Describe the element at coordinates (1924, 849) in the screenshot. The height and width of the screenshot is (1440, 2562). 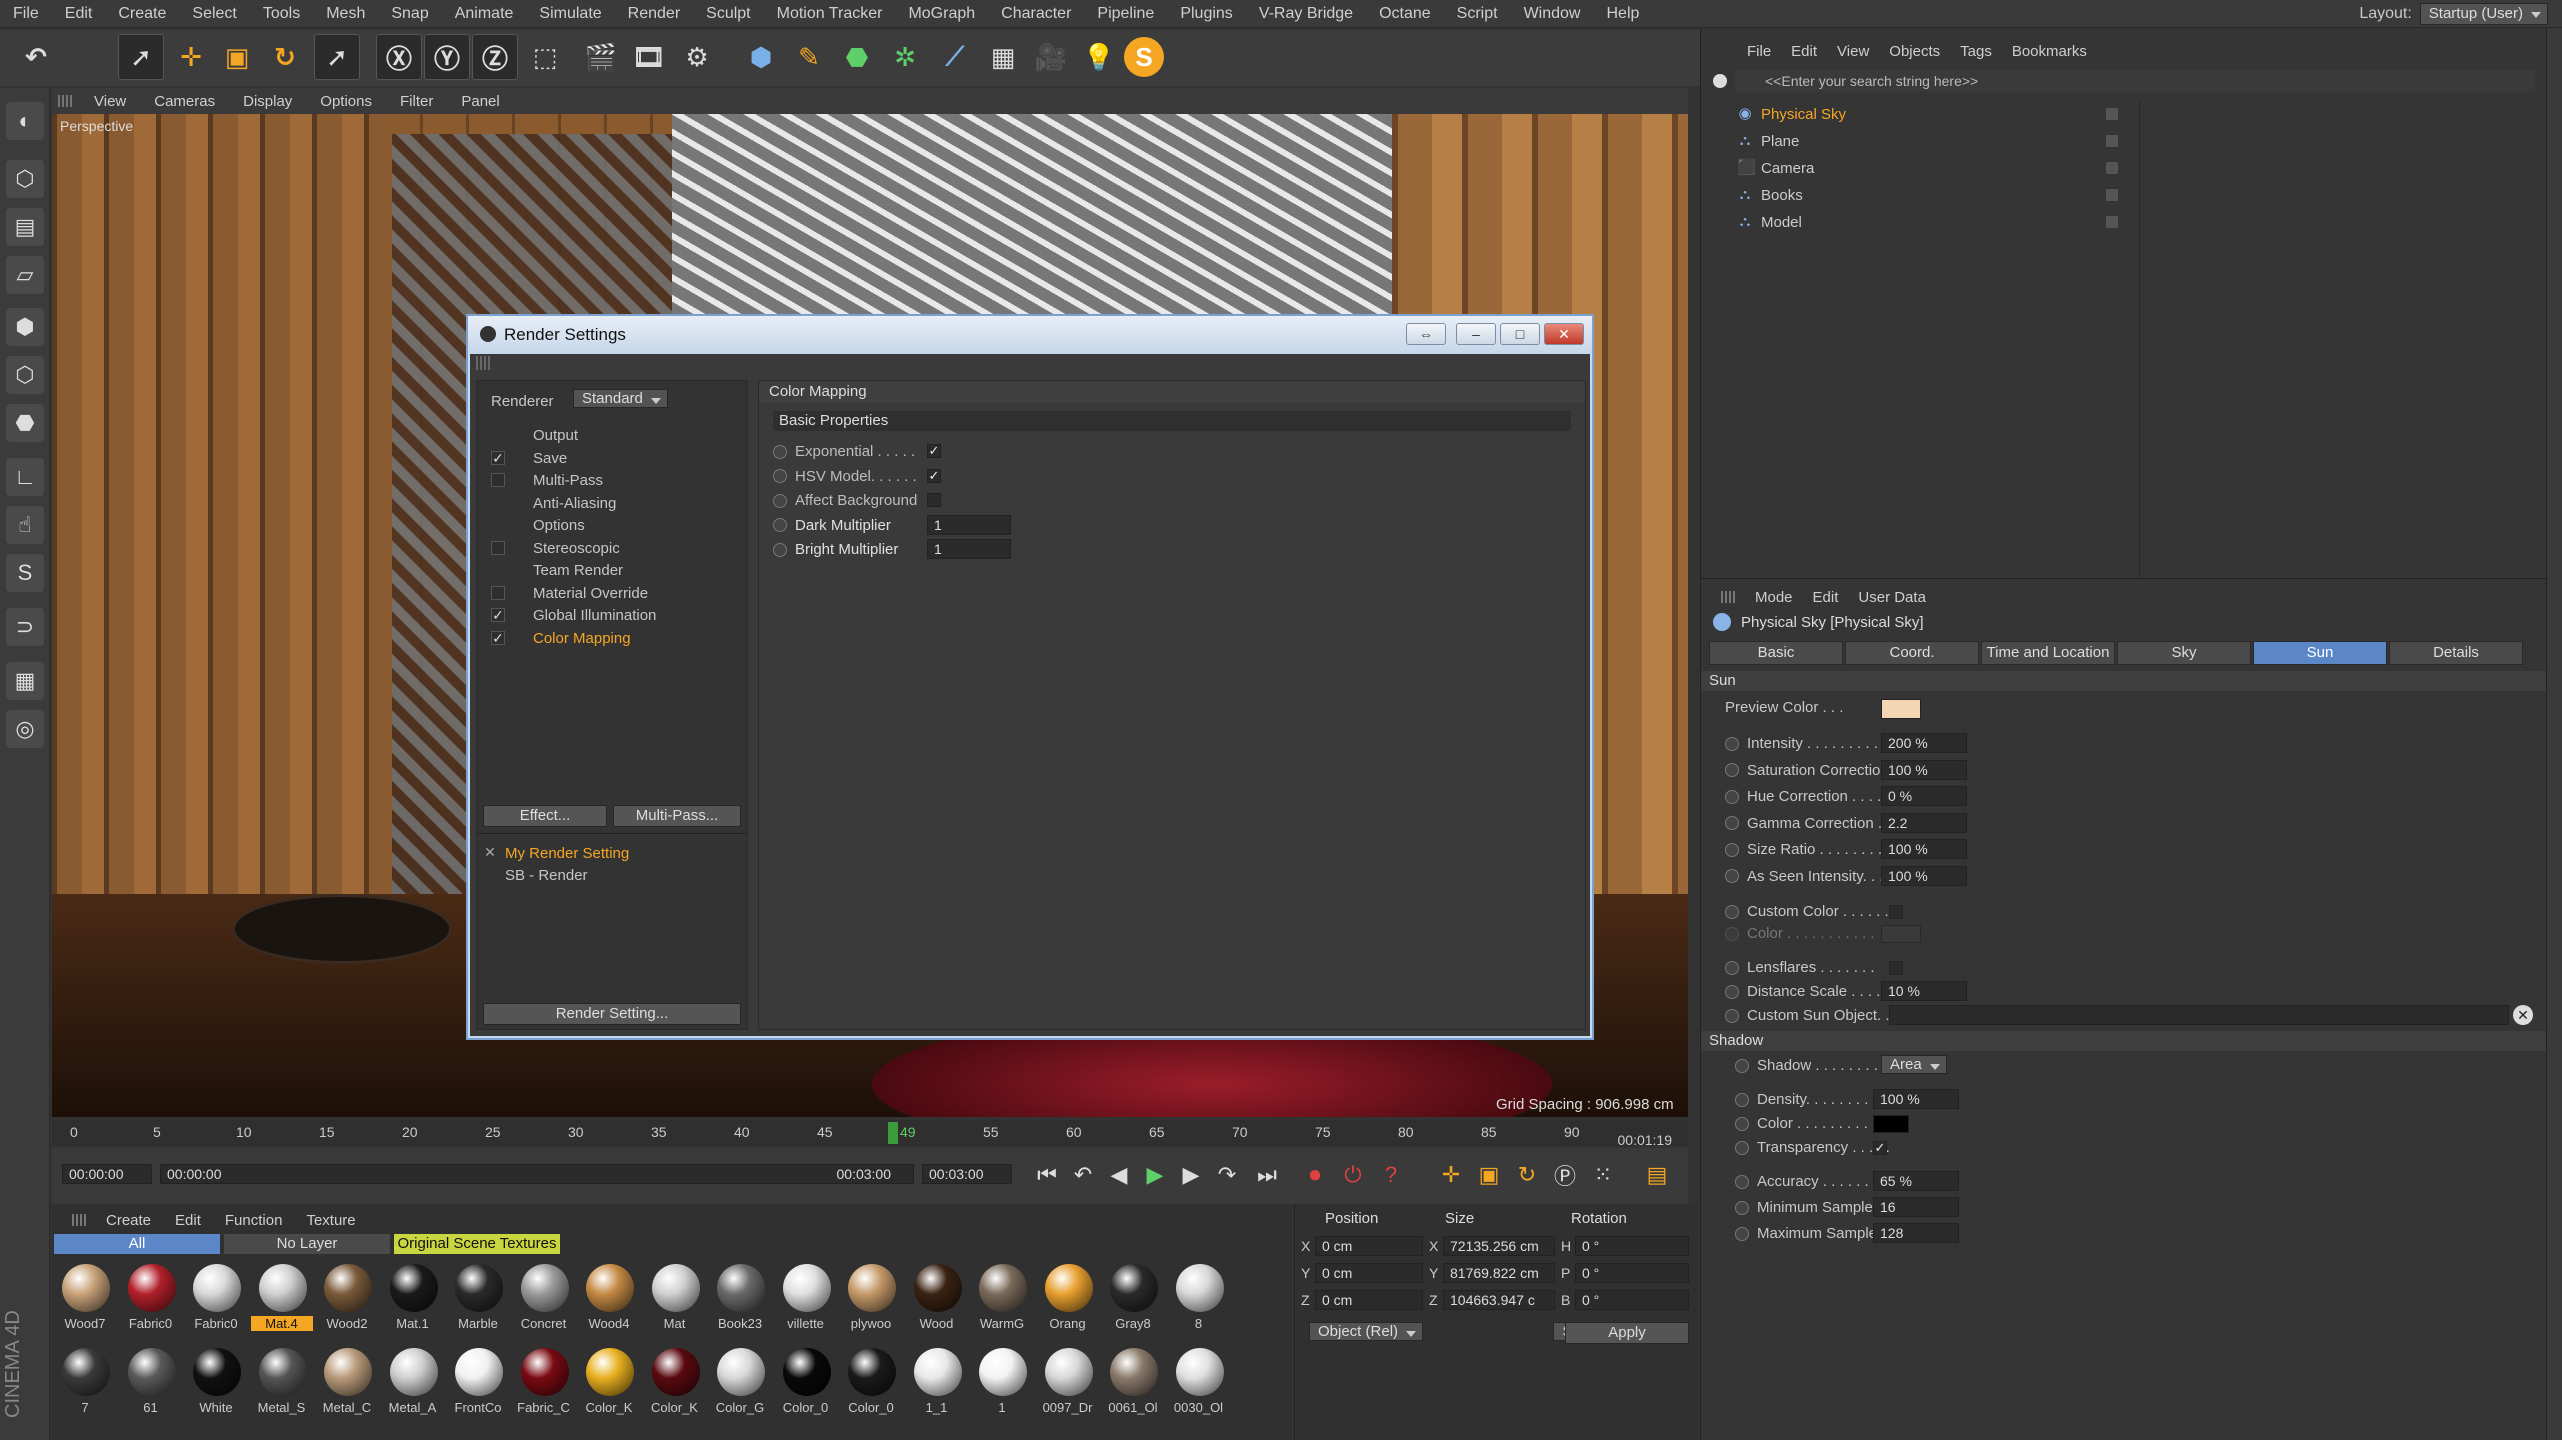
I see `sun-prop-field-4: 100 %` at that location.